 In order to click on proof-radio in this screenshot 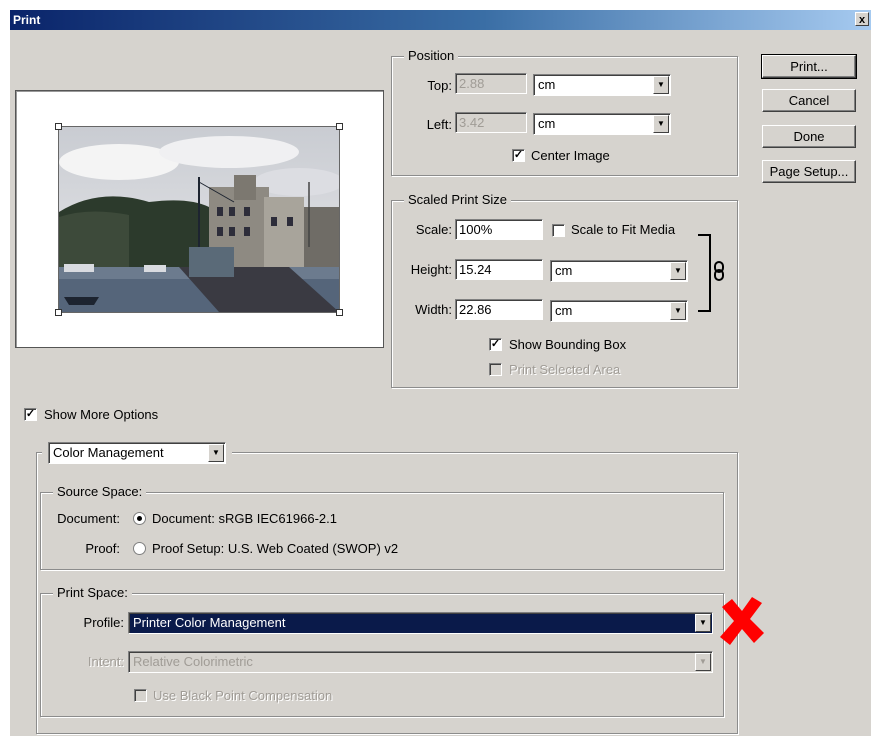, I will do `click(139, 548)`.